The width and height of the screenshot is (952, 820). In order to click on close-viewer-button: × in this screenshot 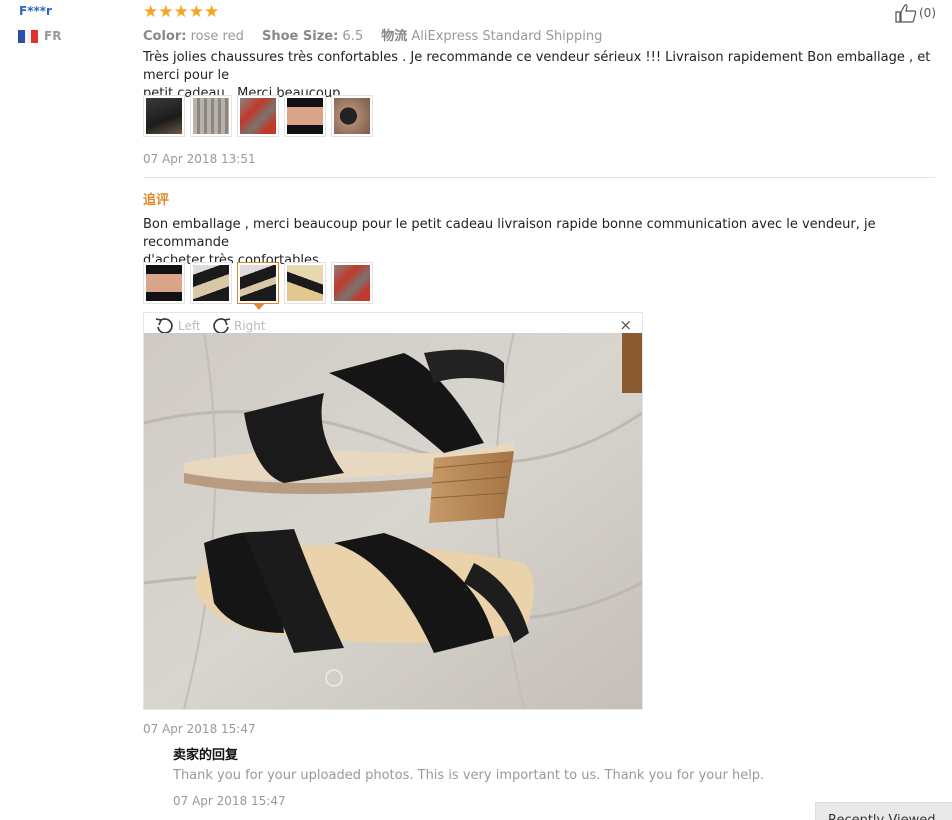, I will do `click(625, 325)`.